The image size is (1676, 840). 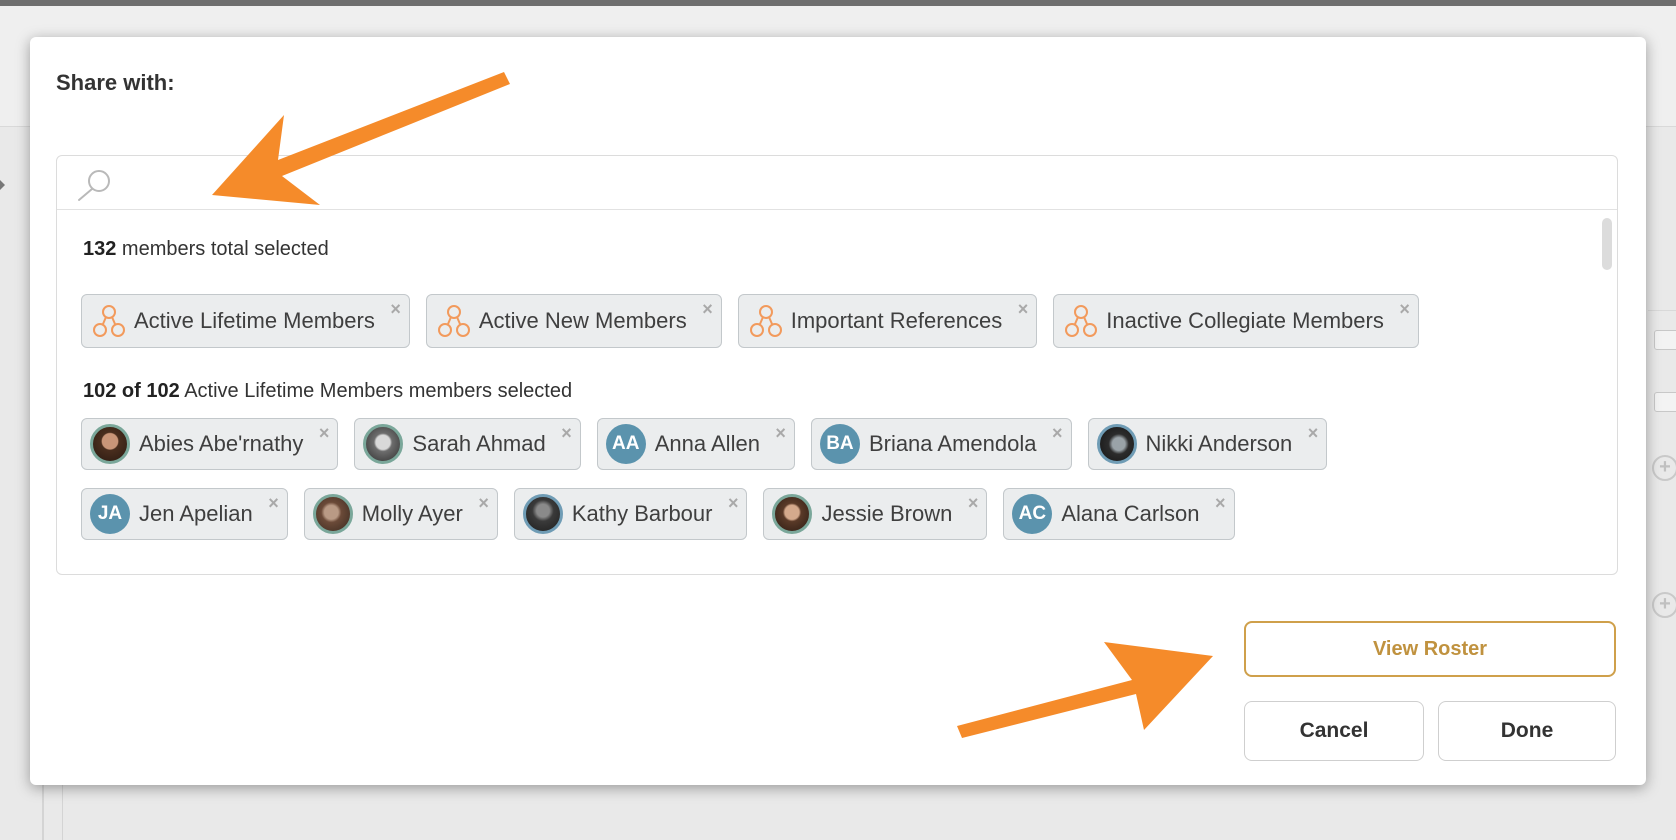 I want to click on member-tag-label: Kathy Barbour, so click(x=642, y=513).